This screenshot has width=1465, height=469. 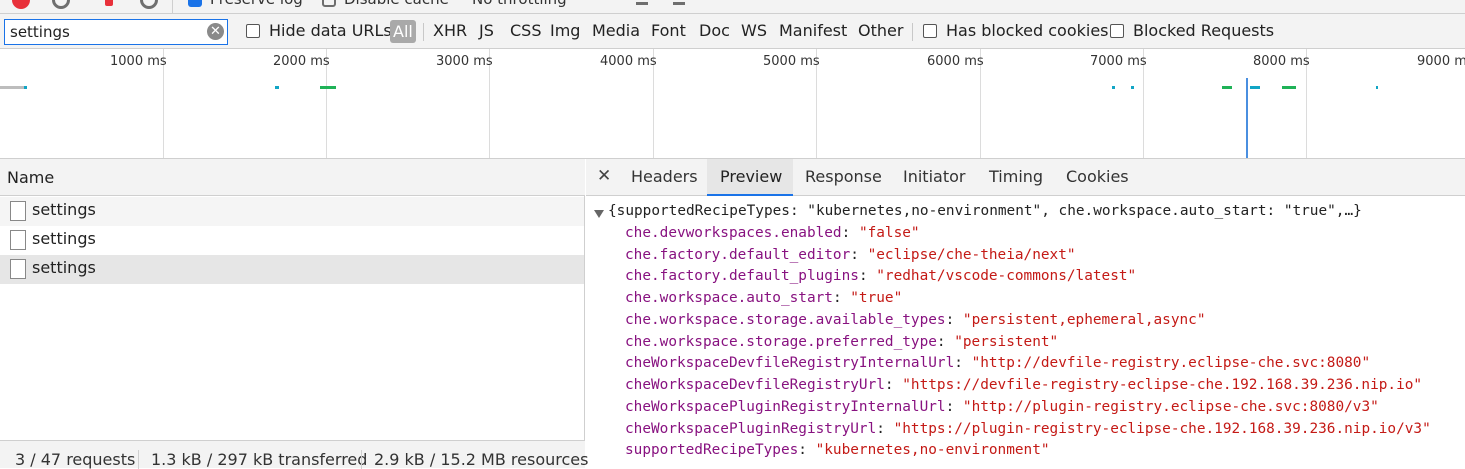 I want to click on clear-icon, so click(x=61, y=4).